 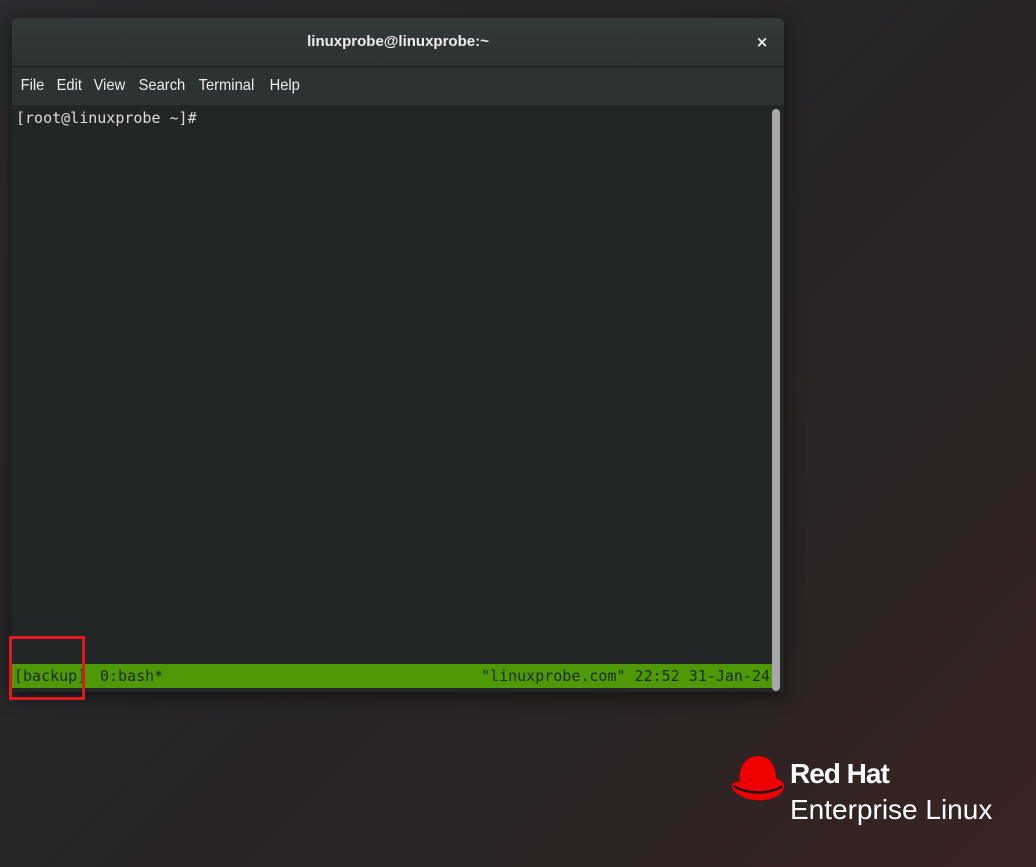 I want to click on redhat-logo: Red Hat Enterprise Linux, so click(x=870, y=795).